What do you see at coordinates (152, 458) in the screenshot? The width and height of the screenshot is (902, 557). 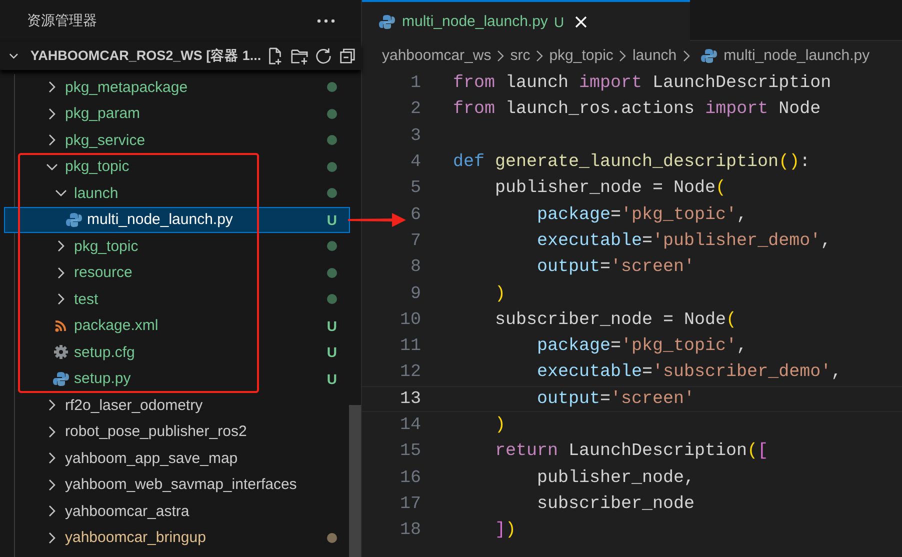 I see `file-name: yahboom_app_save_map` at bounding box center [152, 458].